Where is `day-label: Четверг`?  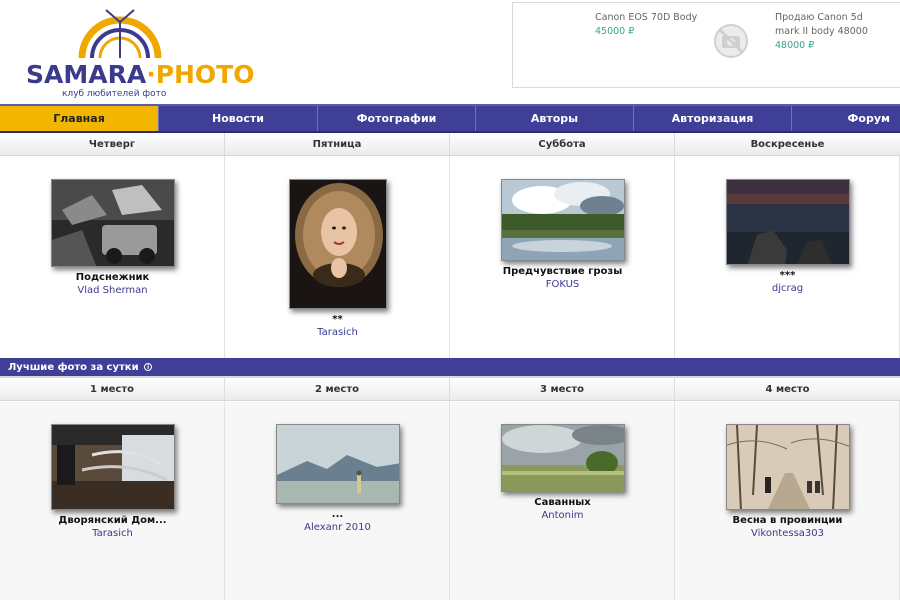 day-label: Четверг is located at coordinates (112, 144).